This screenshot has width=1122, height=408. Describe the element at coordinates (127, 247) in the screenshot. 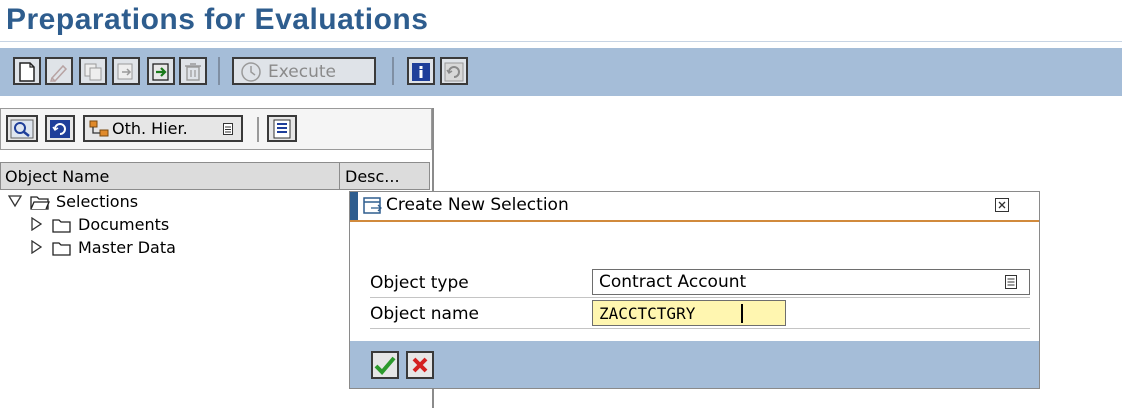

I see `tree-node-label: Master Data` at that location.